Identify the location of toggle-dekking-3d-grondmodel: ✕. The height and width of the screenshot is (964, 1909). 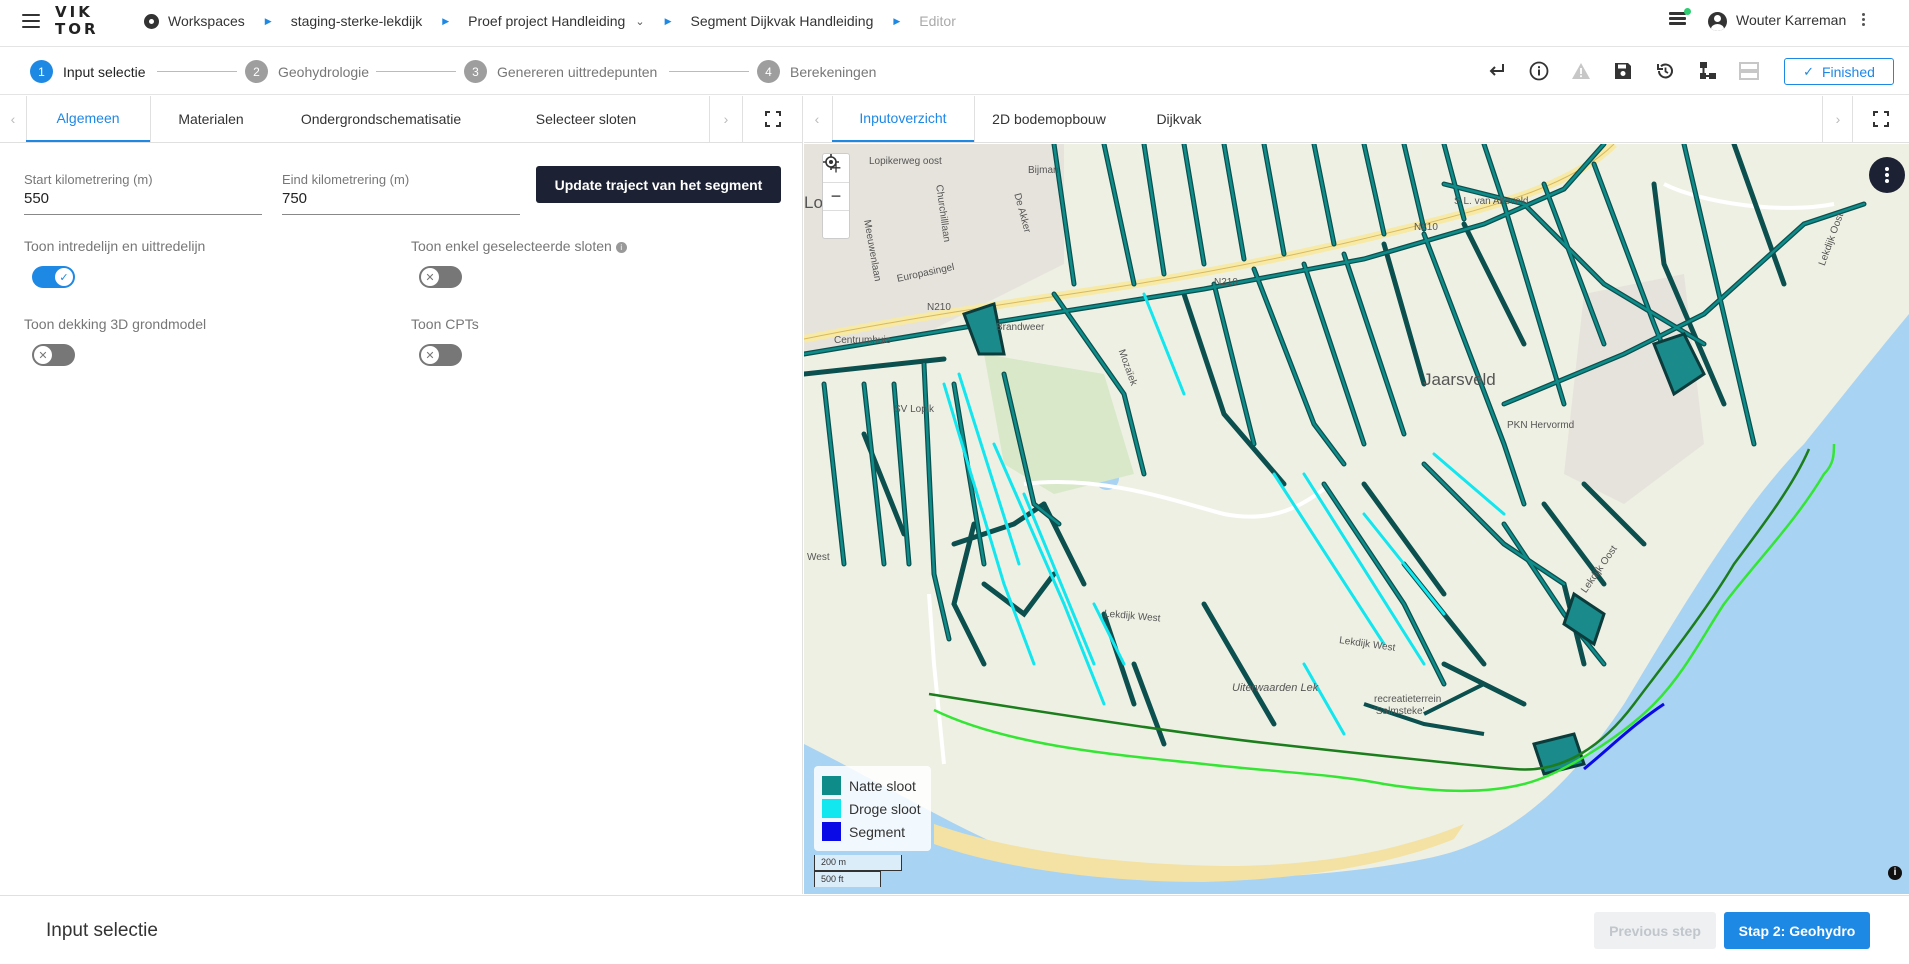
(53, 355).